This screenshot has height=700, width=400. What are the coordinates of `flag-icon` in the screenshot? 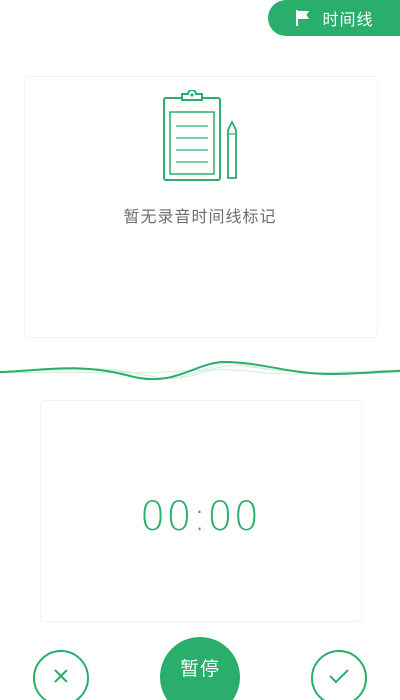 It's located at (303, 18).